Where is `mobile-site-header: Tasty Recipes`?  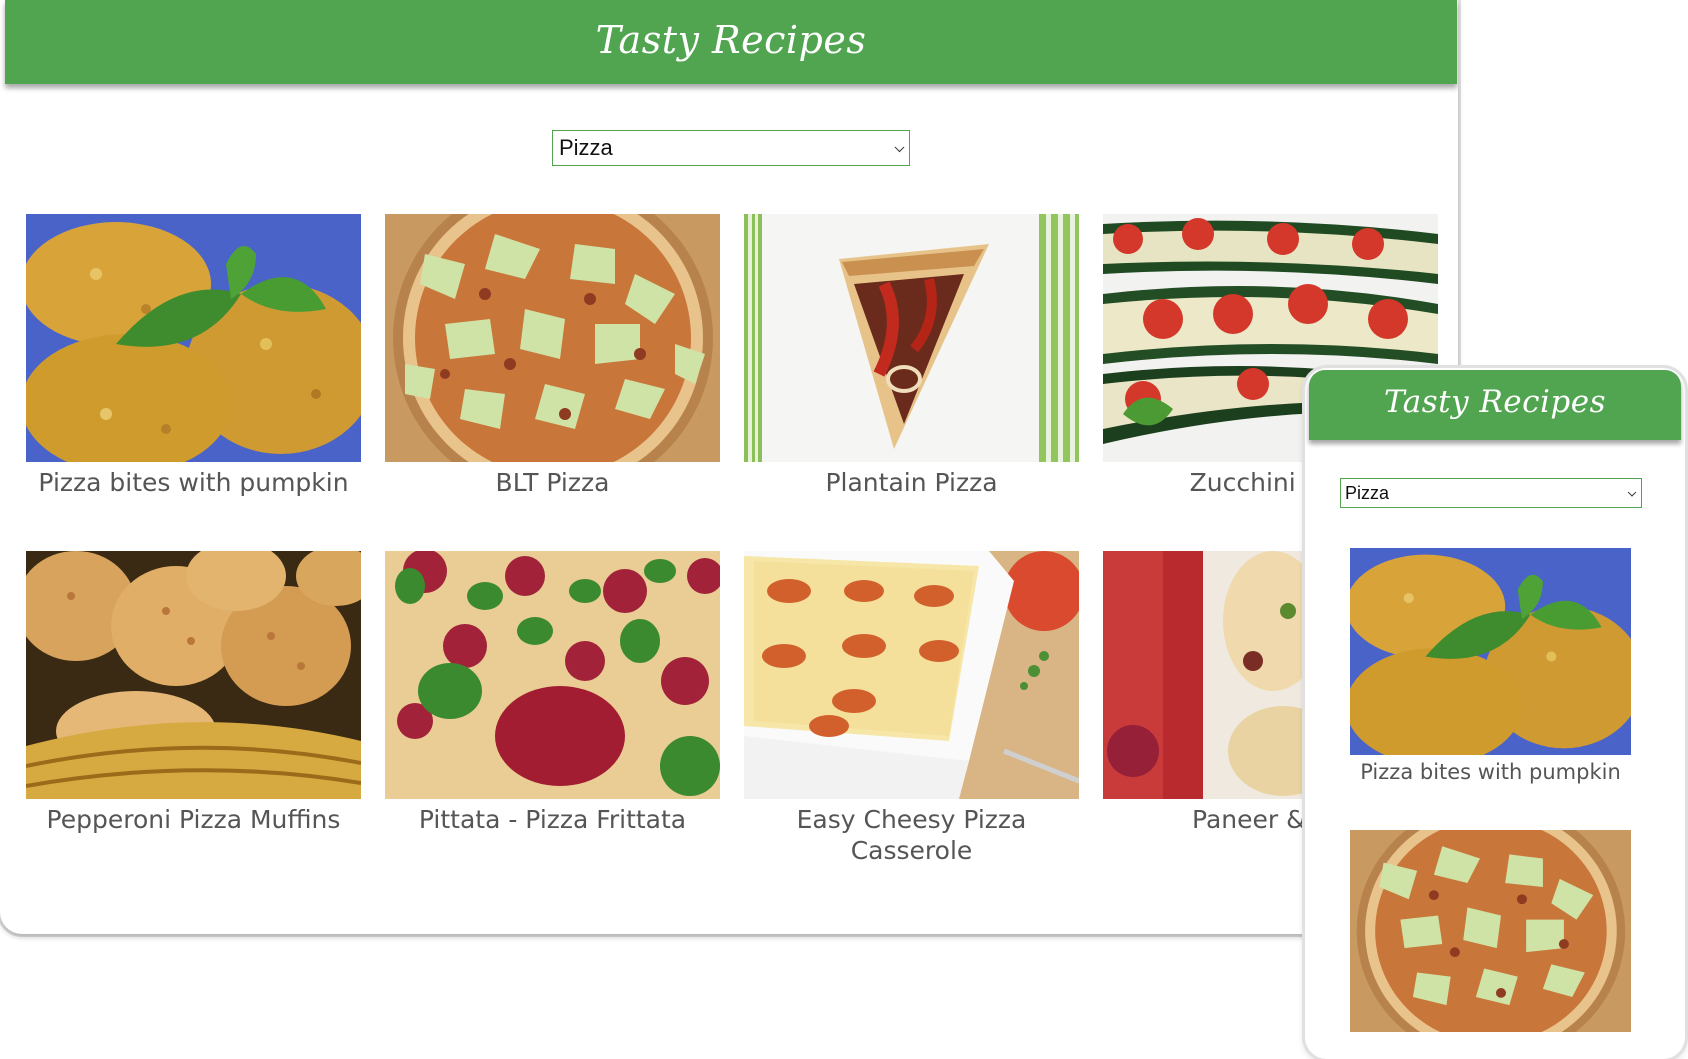
mobile-site-header: Tasty Recipes is located at coordinates (1495, 405).